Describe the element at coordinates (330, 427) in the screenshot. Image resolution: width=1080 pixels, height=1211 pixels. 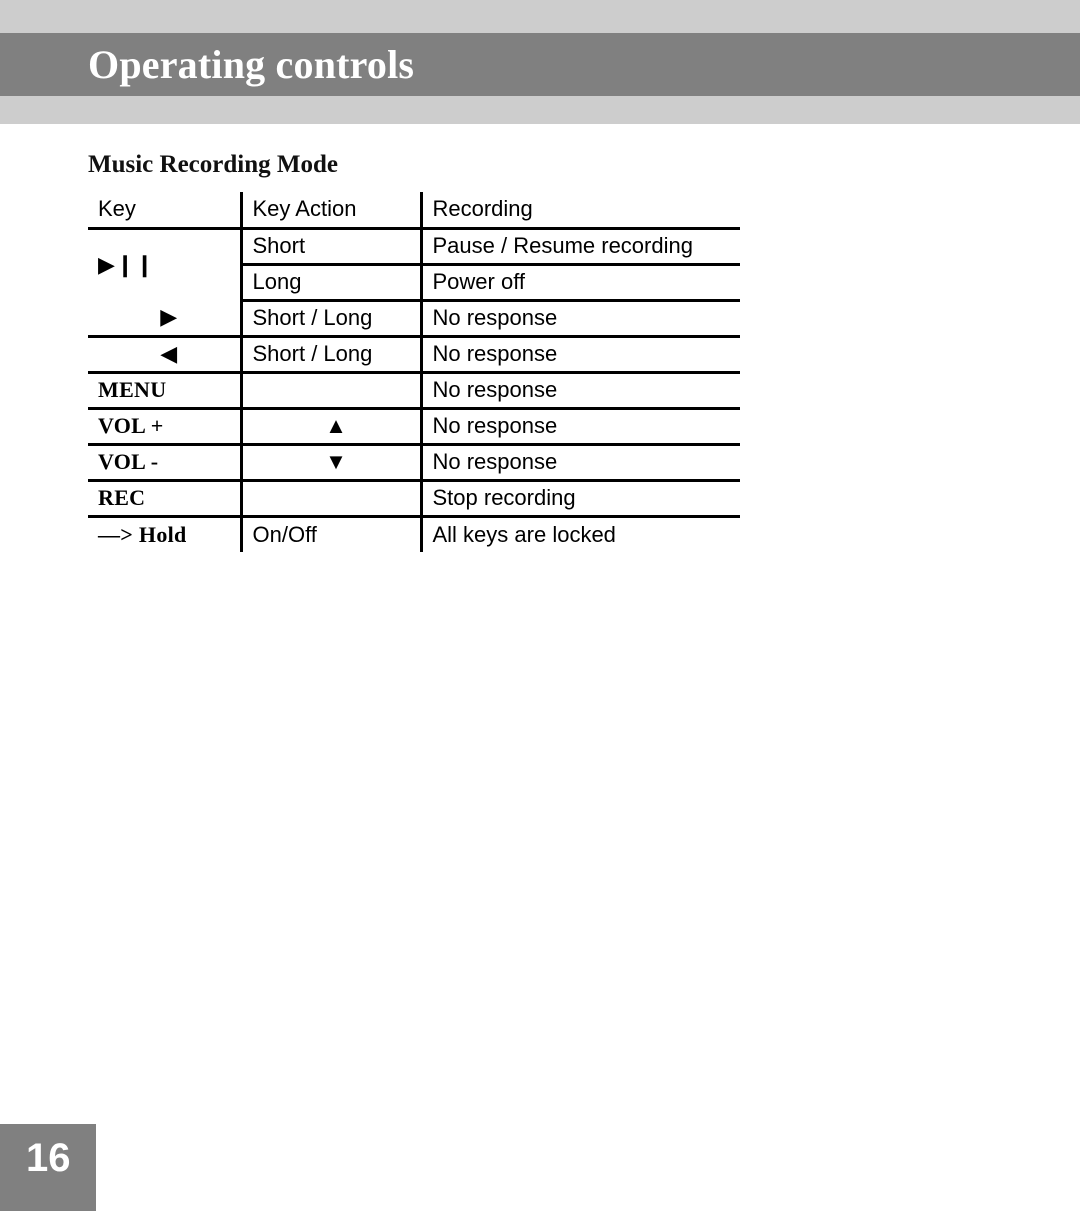
I see `up-triangle-icon: ▲` at that location.